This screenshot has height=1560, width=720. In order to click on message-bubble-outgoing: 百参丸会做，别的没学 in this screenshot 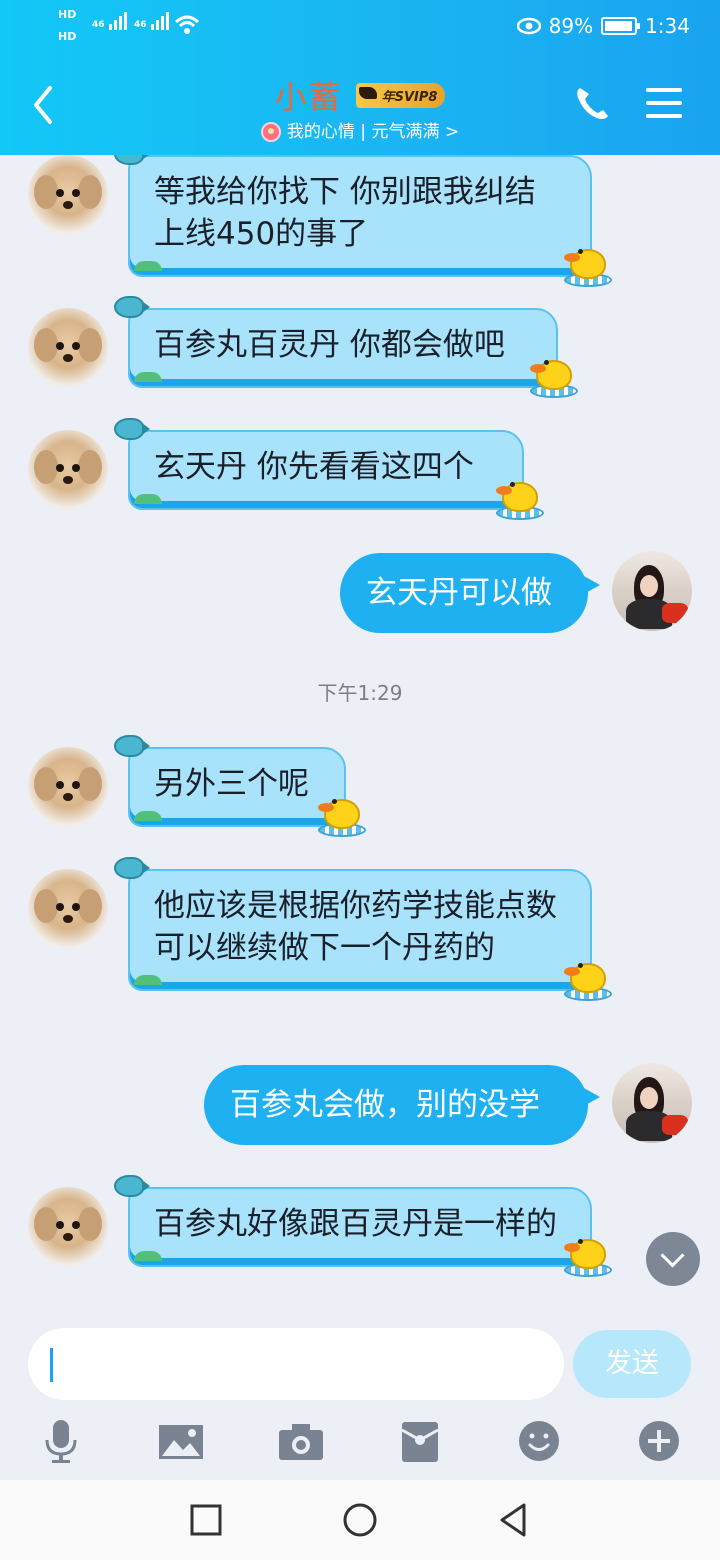, I will do `click(402, 1105)`.